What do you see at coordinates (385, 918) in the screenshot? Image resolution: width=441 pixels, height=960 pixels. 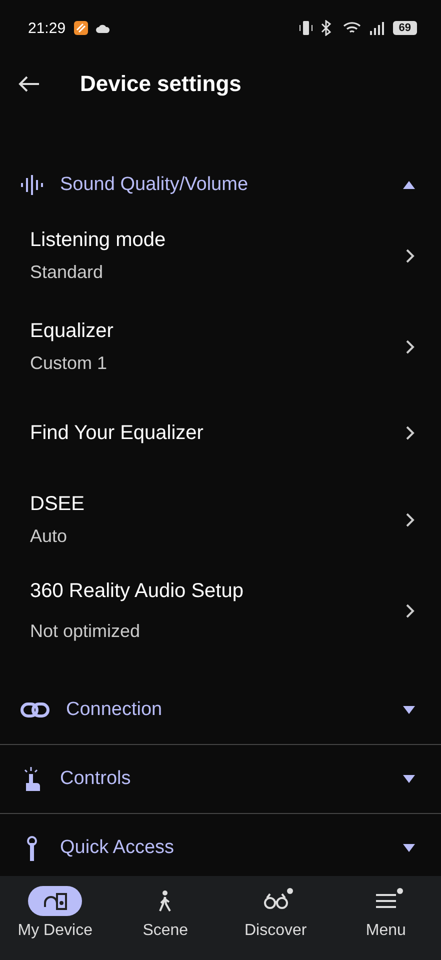 I see `nav-tab: Menu` at bounding box center [385, 918].